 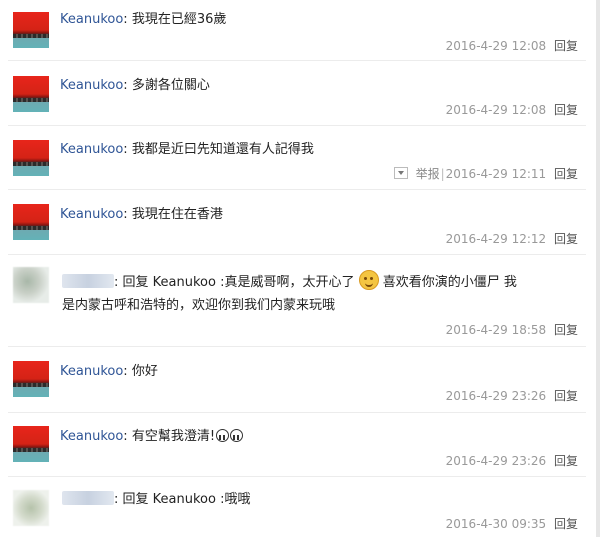 I want to click on comment-meta: 举报|2016-4-29 12:11 回复, so click(x=485, y=173).